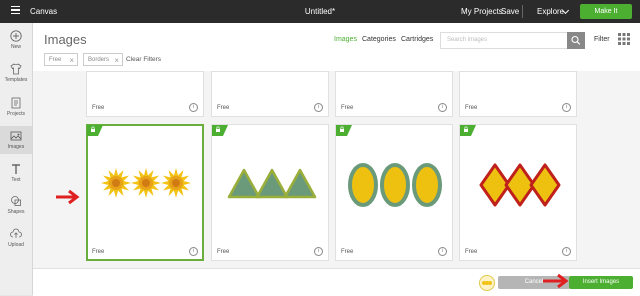 The width and height of the screenshot is (640, 296). I want to click on image-card-sunflower-border: Free i, so click(145, 192).